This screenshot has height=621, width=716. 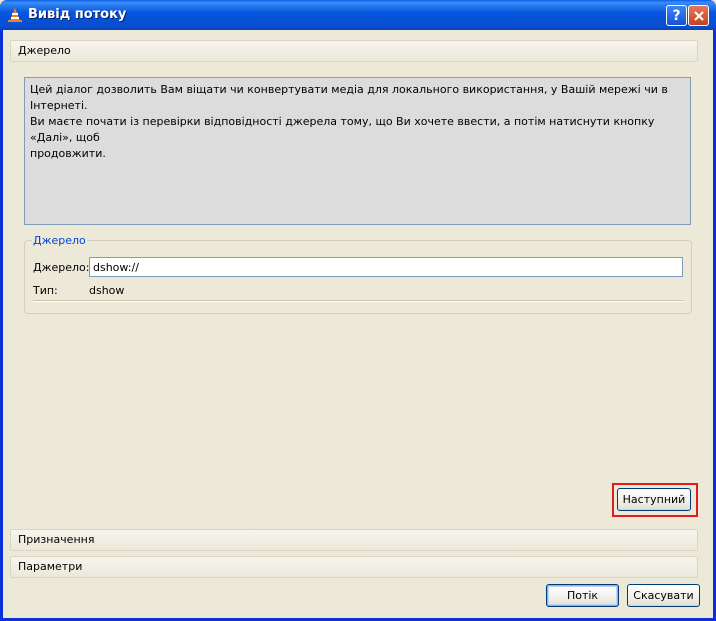 What do you see at coordinates (354, 51) in the screenshot?
I see `section-source-header: Джерело` at bounding box center [354, 51].